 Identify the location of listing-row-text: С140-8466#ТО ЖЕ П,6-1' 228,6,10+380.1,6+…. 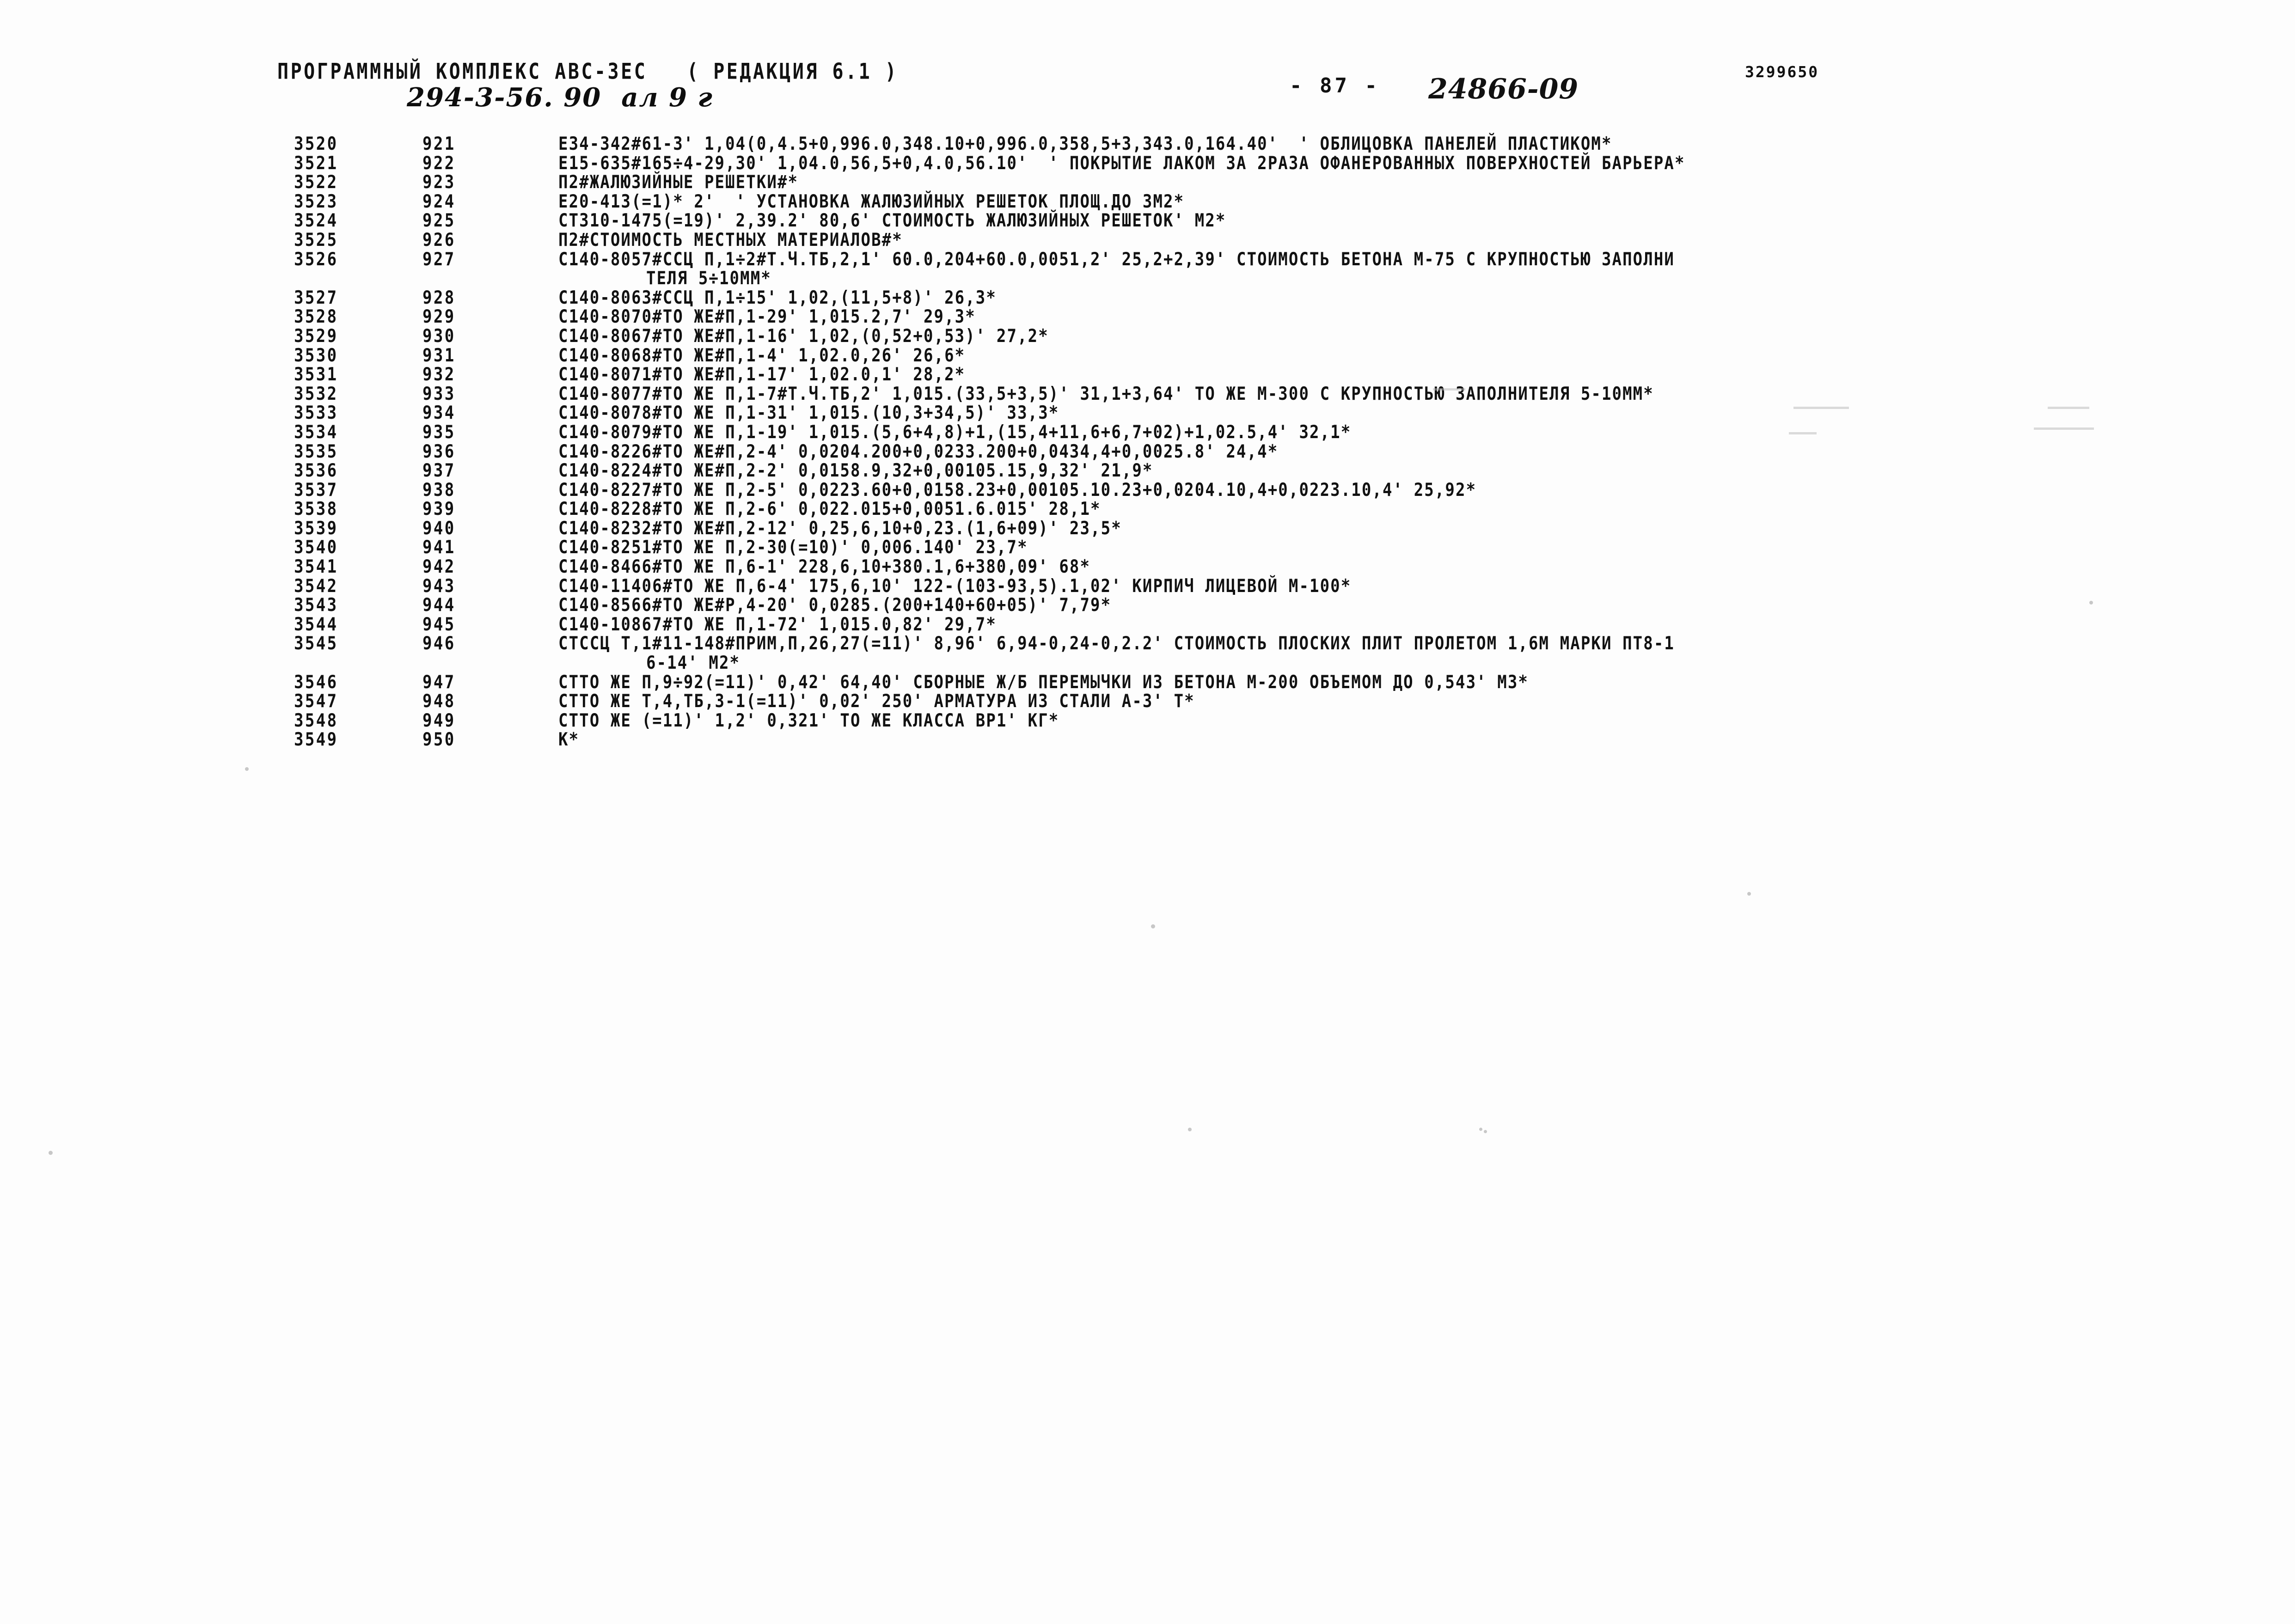
(824, 567).